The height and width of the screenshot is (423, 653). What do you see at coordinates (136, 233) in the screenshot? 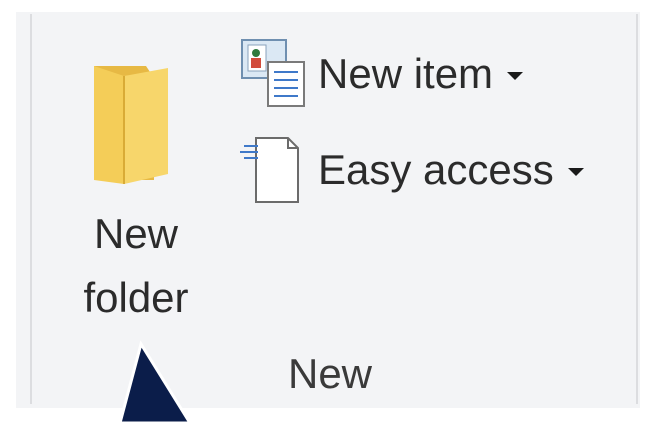
I see `new-folder-label-line1: New` at bounding box center [136, 233].